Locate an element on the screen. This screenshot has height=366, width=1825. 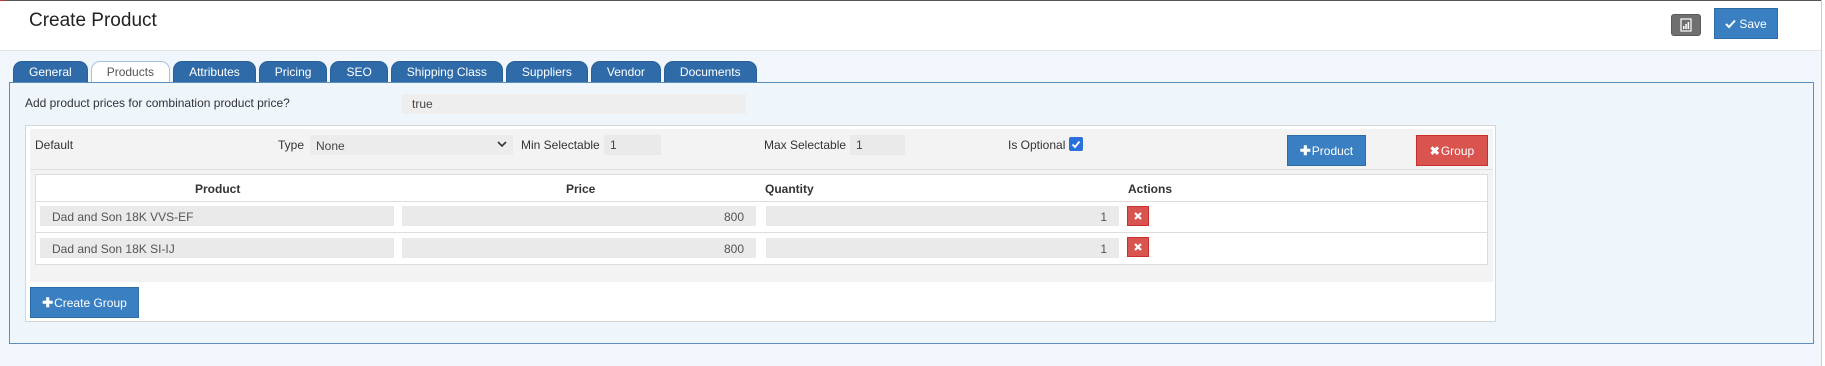
column-header-actions: Actions is located at coordinates (1150, 189).